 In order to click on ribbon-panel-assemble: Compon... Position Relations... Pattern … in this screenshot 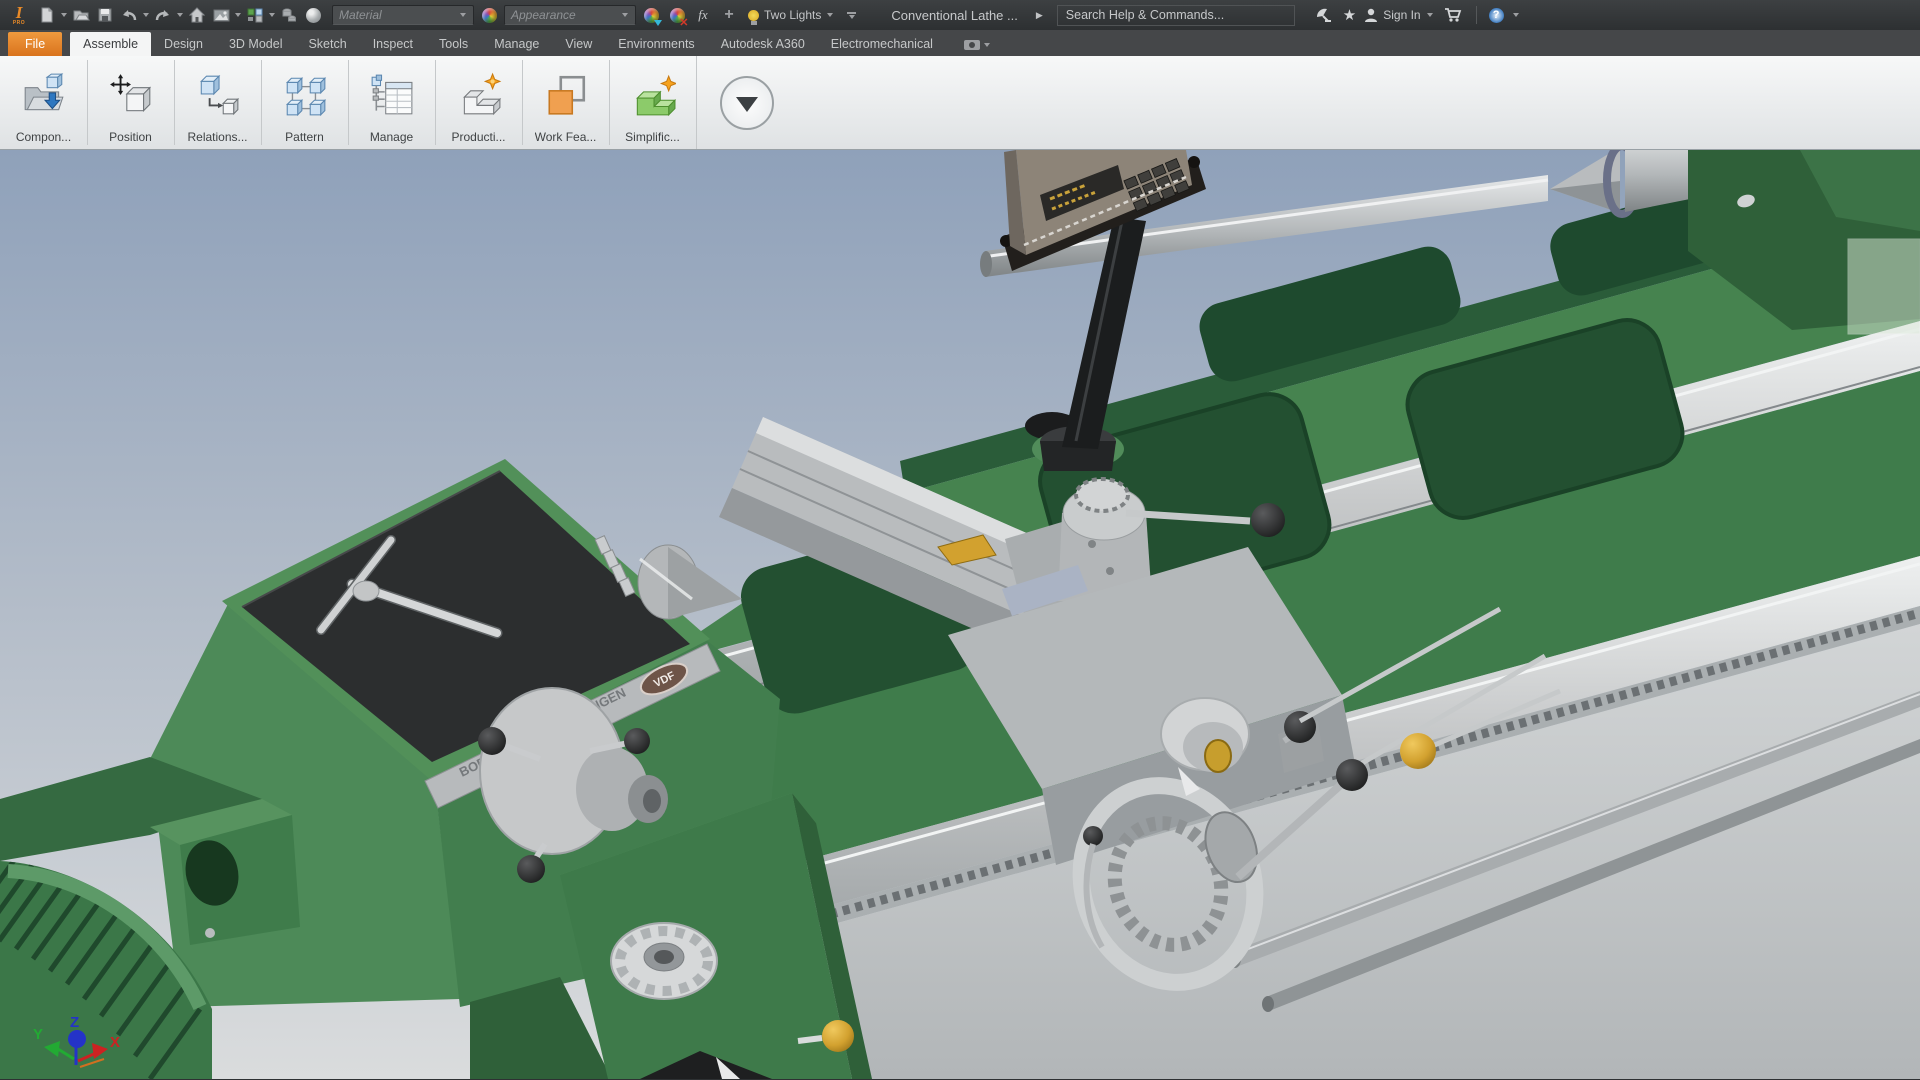, I will do `click(960, 103)`.